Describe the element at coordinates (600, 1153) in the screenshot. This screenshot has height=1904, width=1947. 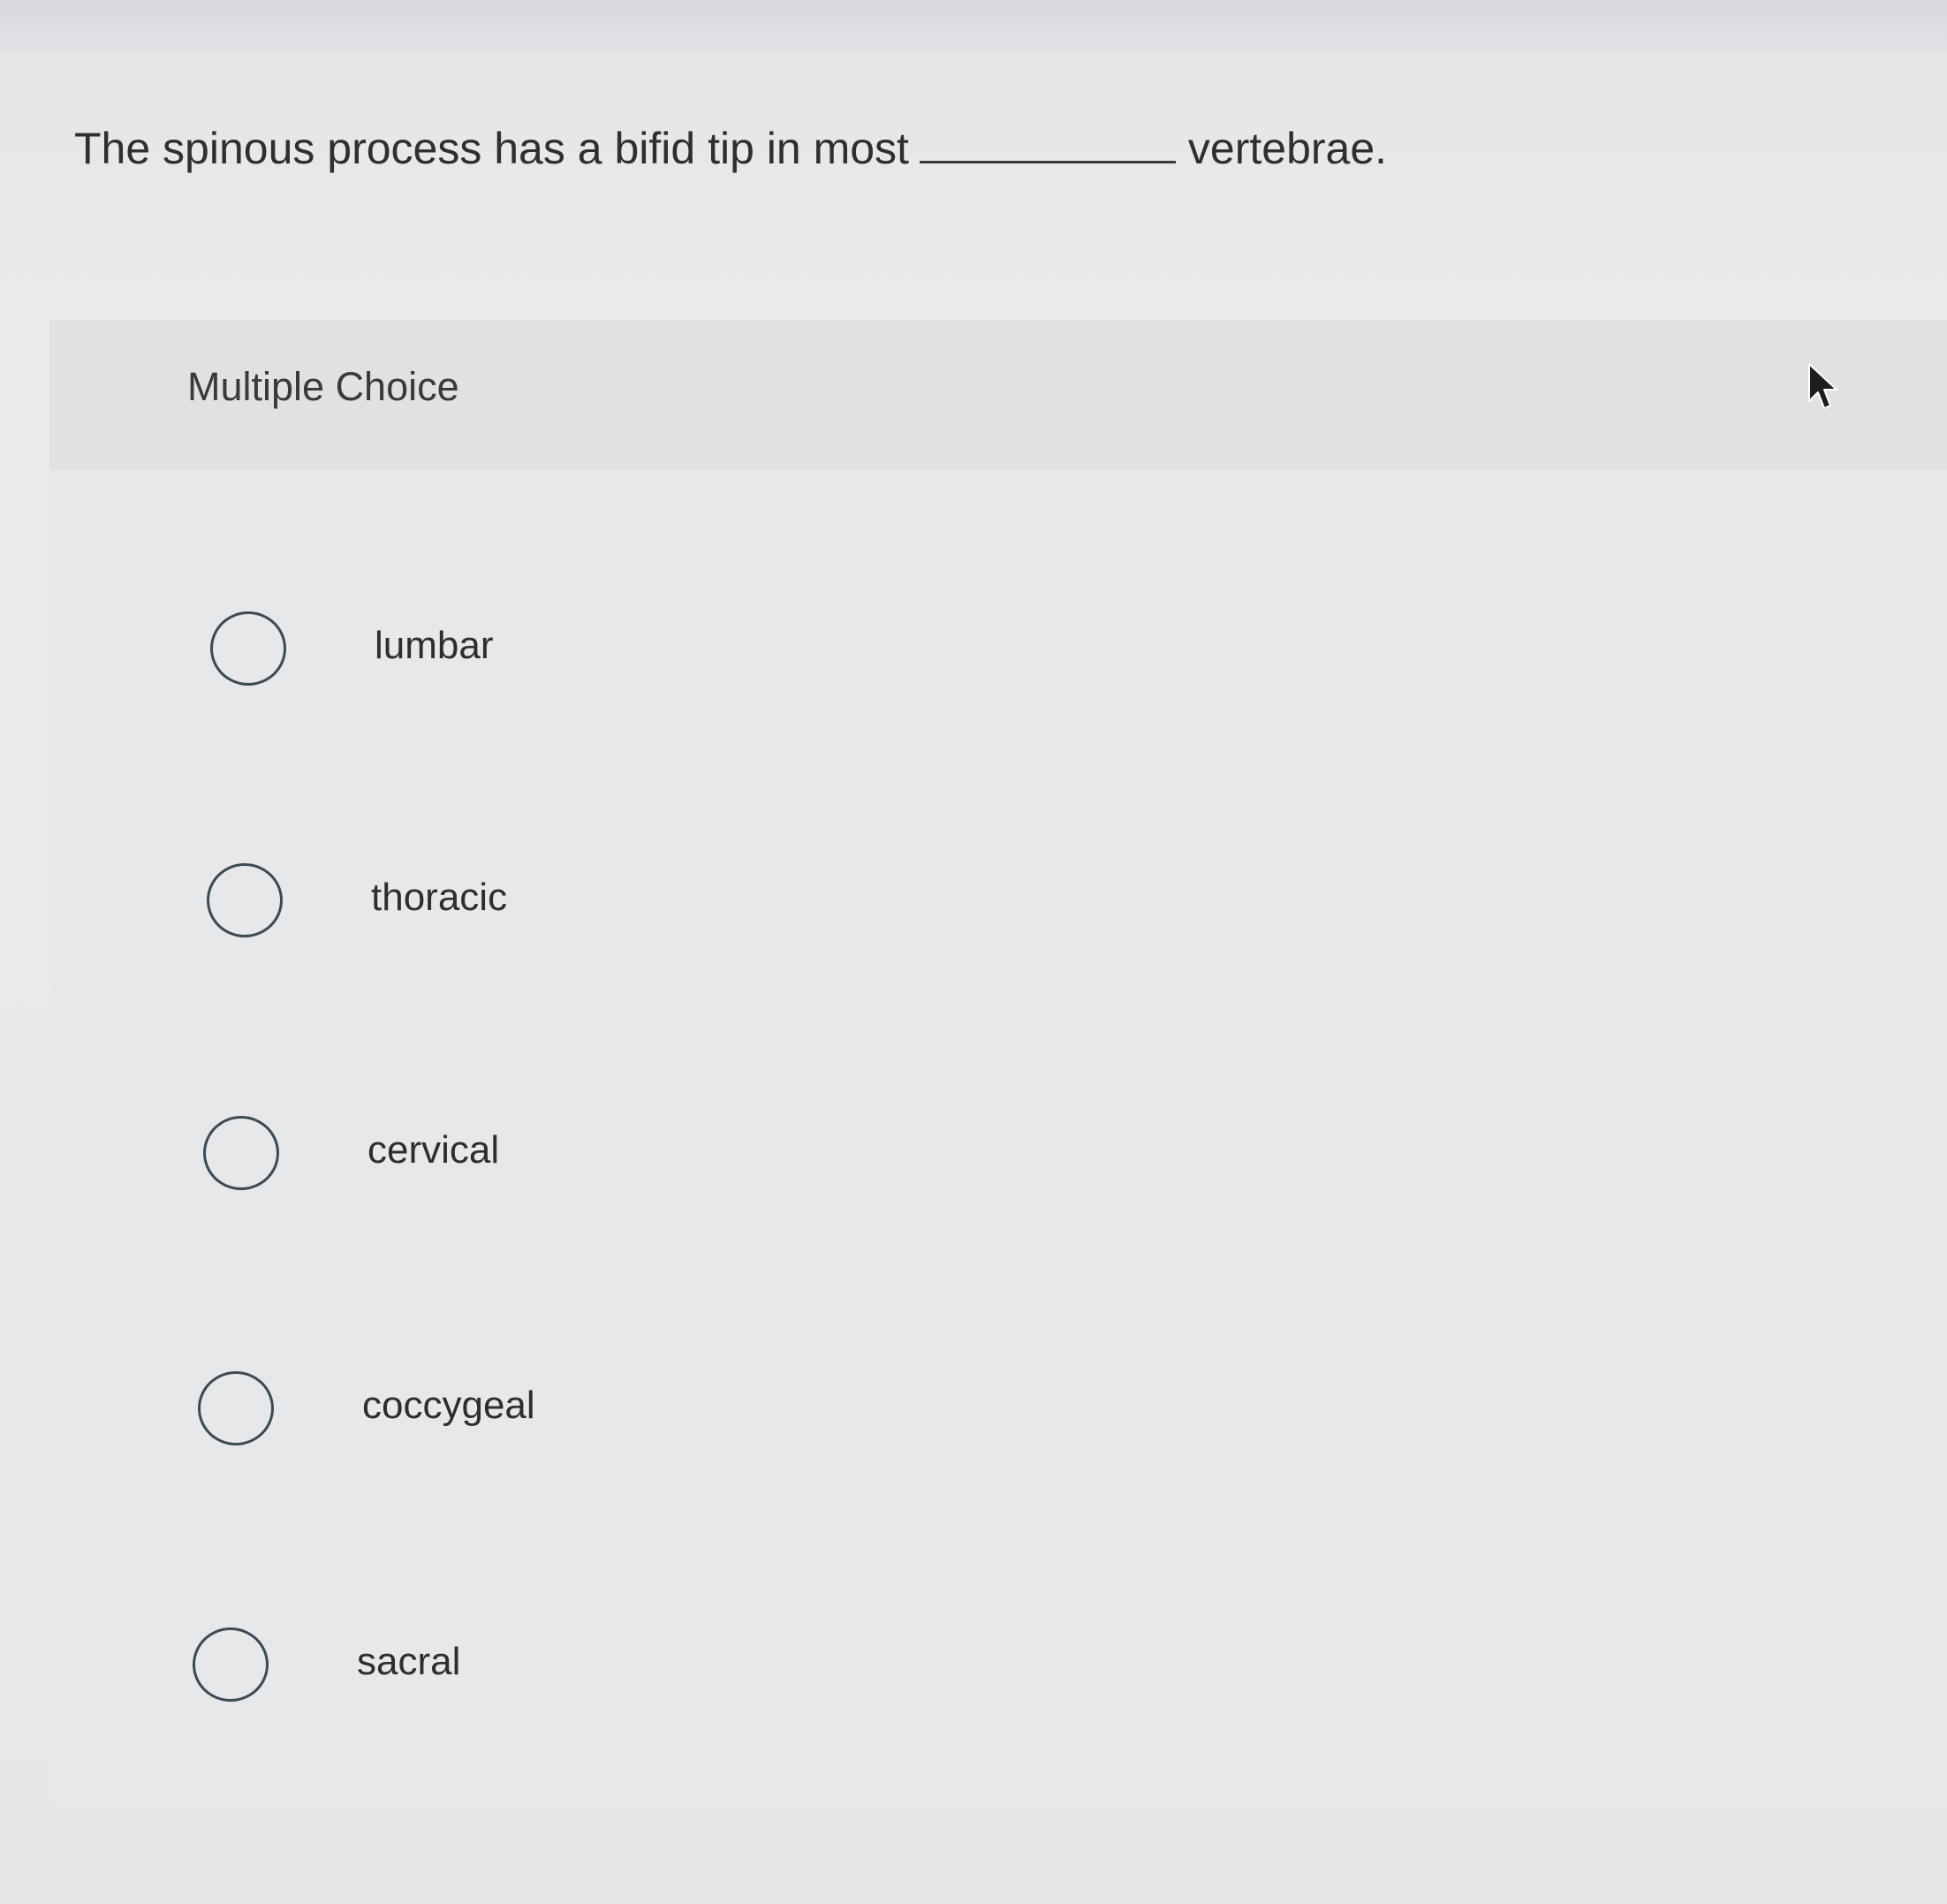
I see `option-cervical: cervical` at that location.